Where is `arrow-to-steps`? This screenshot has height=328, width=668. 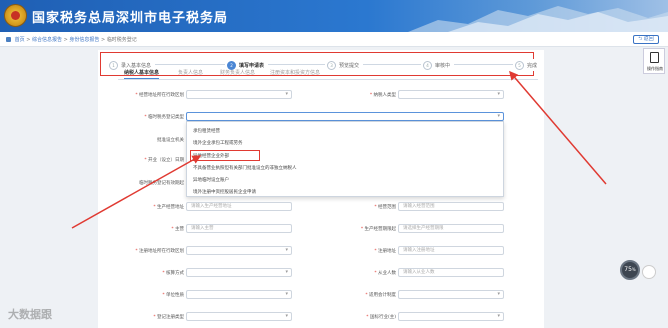
arrow-to-steps is located at coordinates (558, 127).